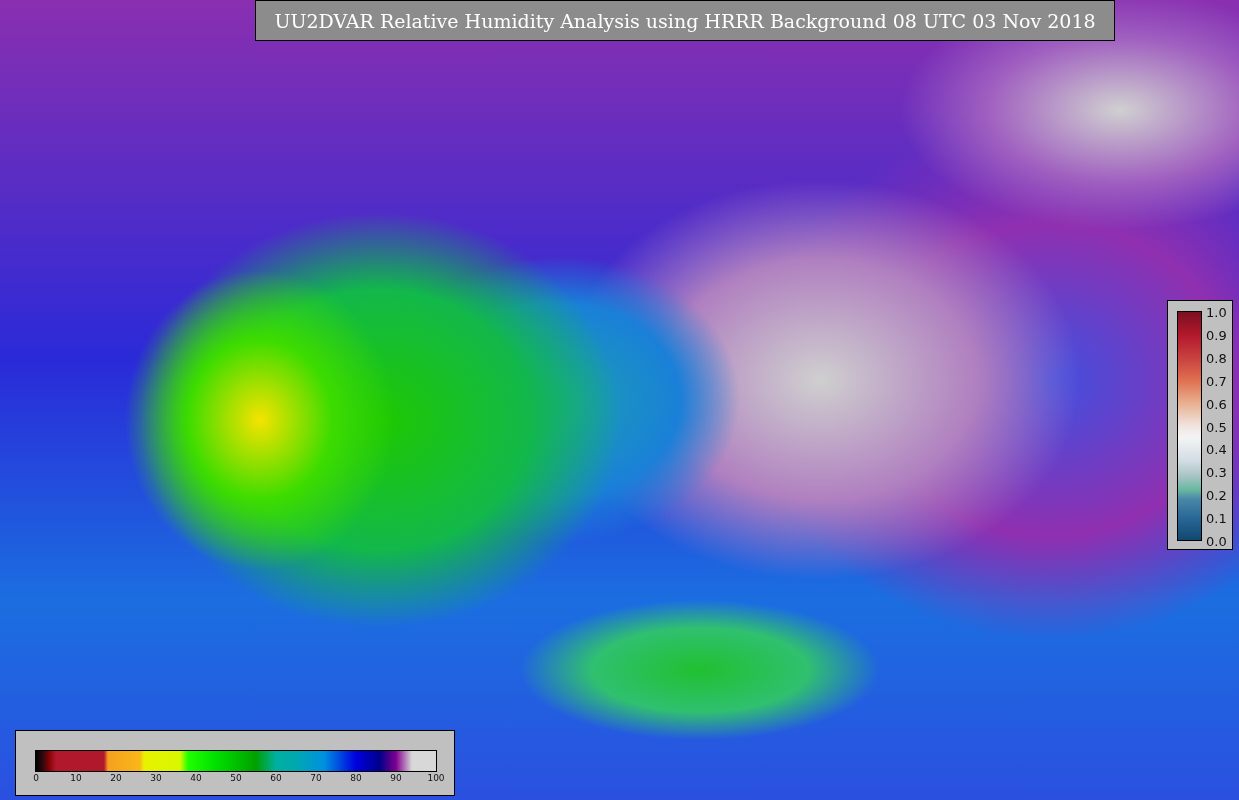 Image resolution: width=1239 pixels, height=800 pixels. Describe the element at coordinates (1216, 358) in the screenshot. I see `tick-label: 0.8` at that location.